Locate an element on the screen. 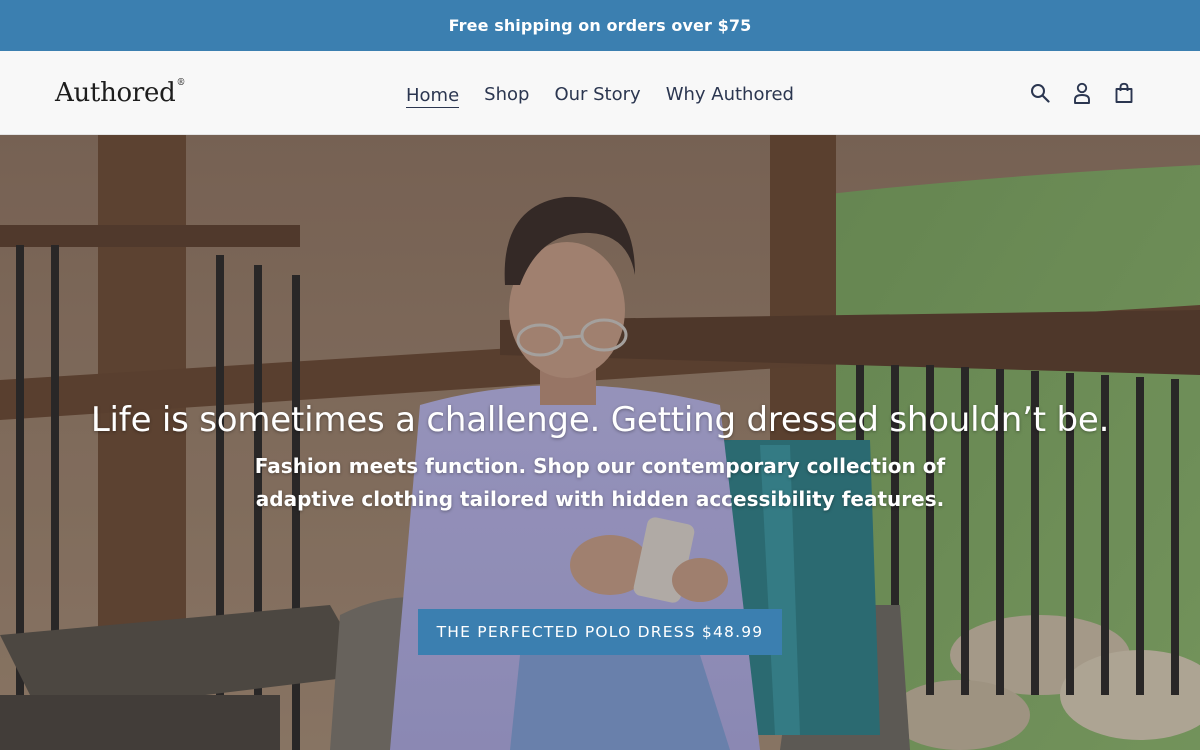 This screenshot has width=1200, height=750. header-icons is located at coordinates (1082, 93).